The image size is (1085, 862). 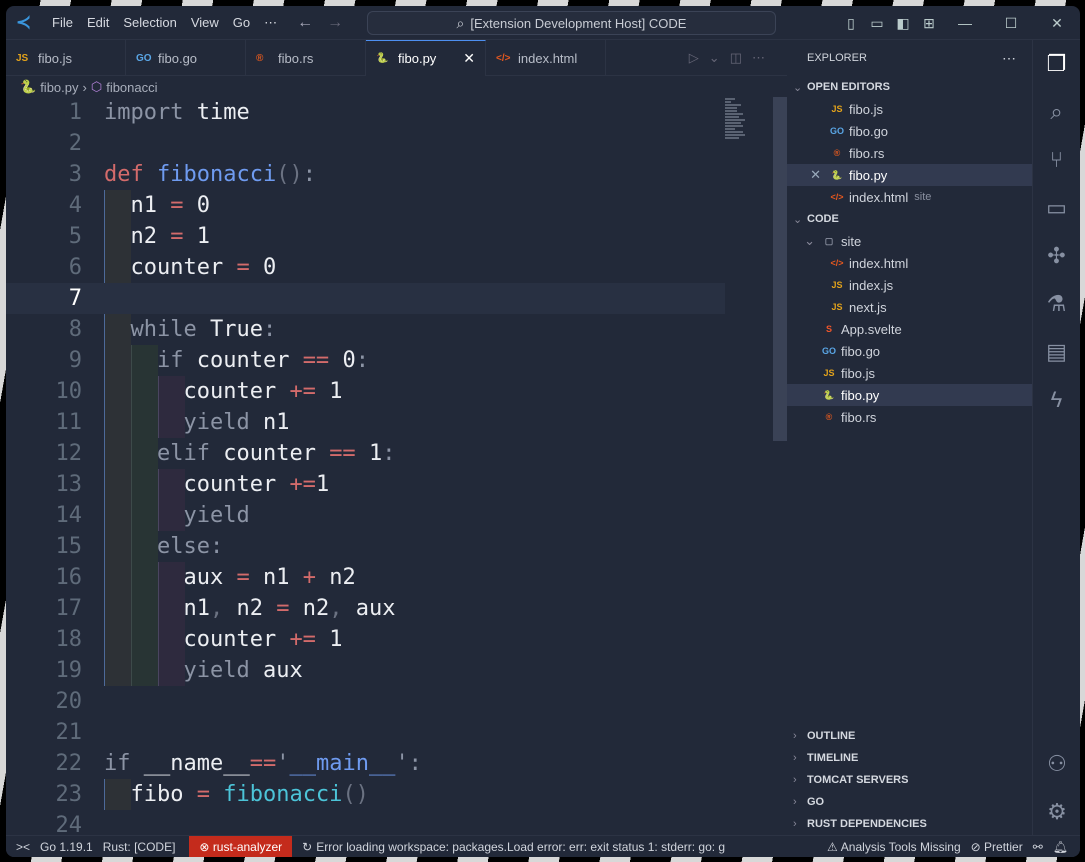 What do you see at coordinates (365, 639) in the screenshot?
I see `code-line: 18 counter += 1` at bounding box center [365, 639].